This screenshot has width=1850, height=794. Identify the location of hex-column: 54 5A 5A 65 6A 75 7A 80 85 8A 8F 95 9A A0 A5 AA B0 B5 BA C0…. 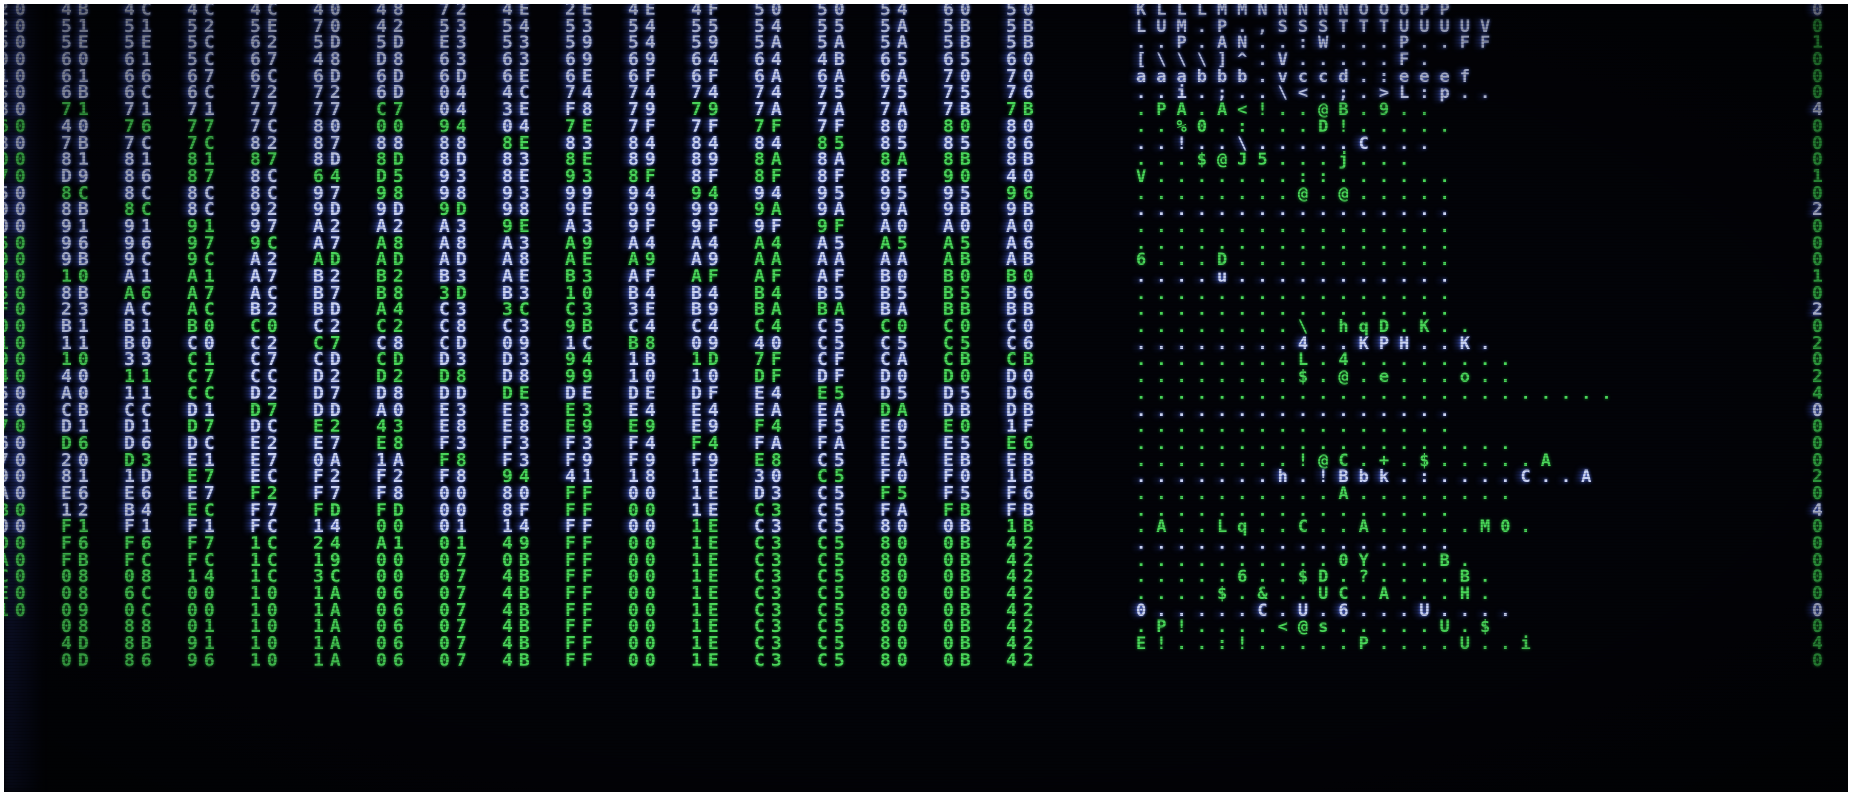
(897, 337).